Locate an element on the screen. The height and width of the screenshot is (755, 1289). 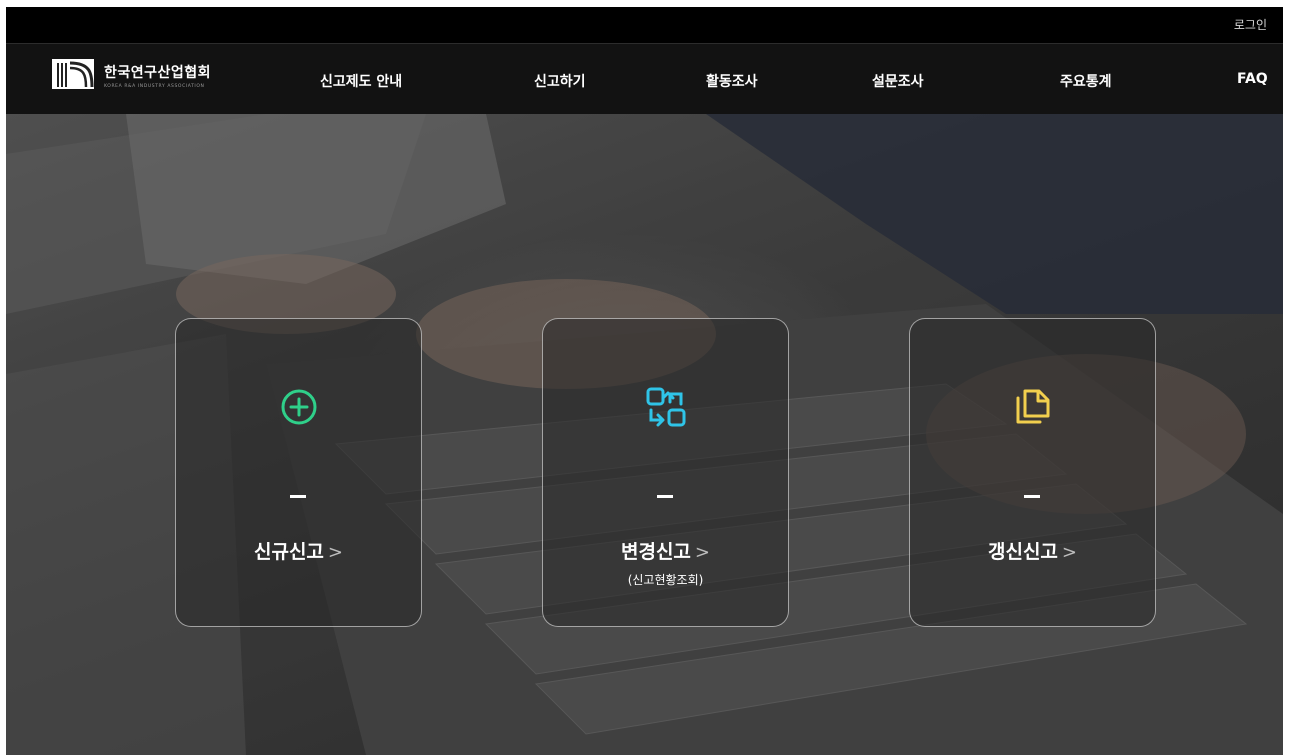
site-logo: 한국연구산업협회 KOREA R&A INDUSTRY ASSOCIATION is located at coordinates (131, 74).